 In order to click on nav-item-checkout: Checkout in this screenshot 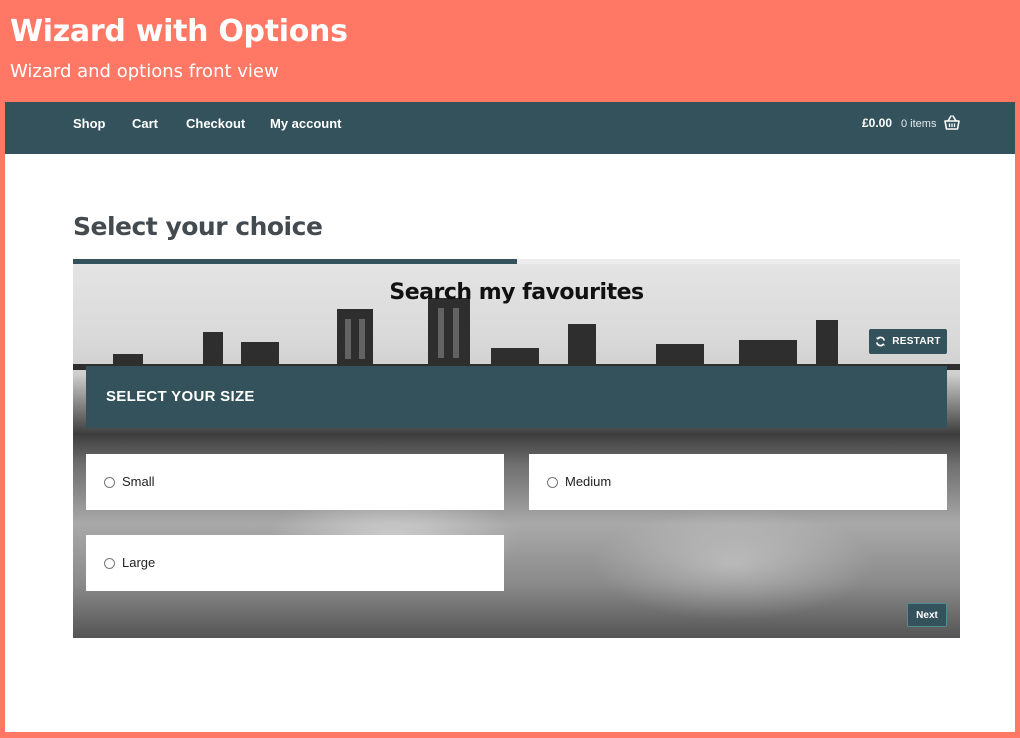, I will do `click(215, 123)`.